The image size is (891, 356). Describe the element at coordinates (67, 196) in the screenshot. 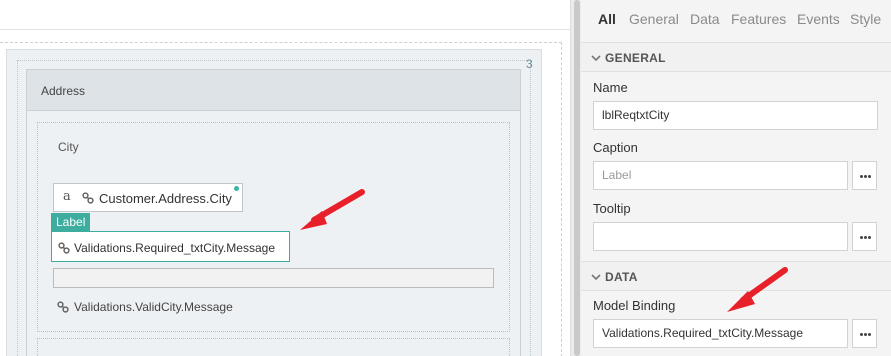

I see `input-type-icon: a` at that location.